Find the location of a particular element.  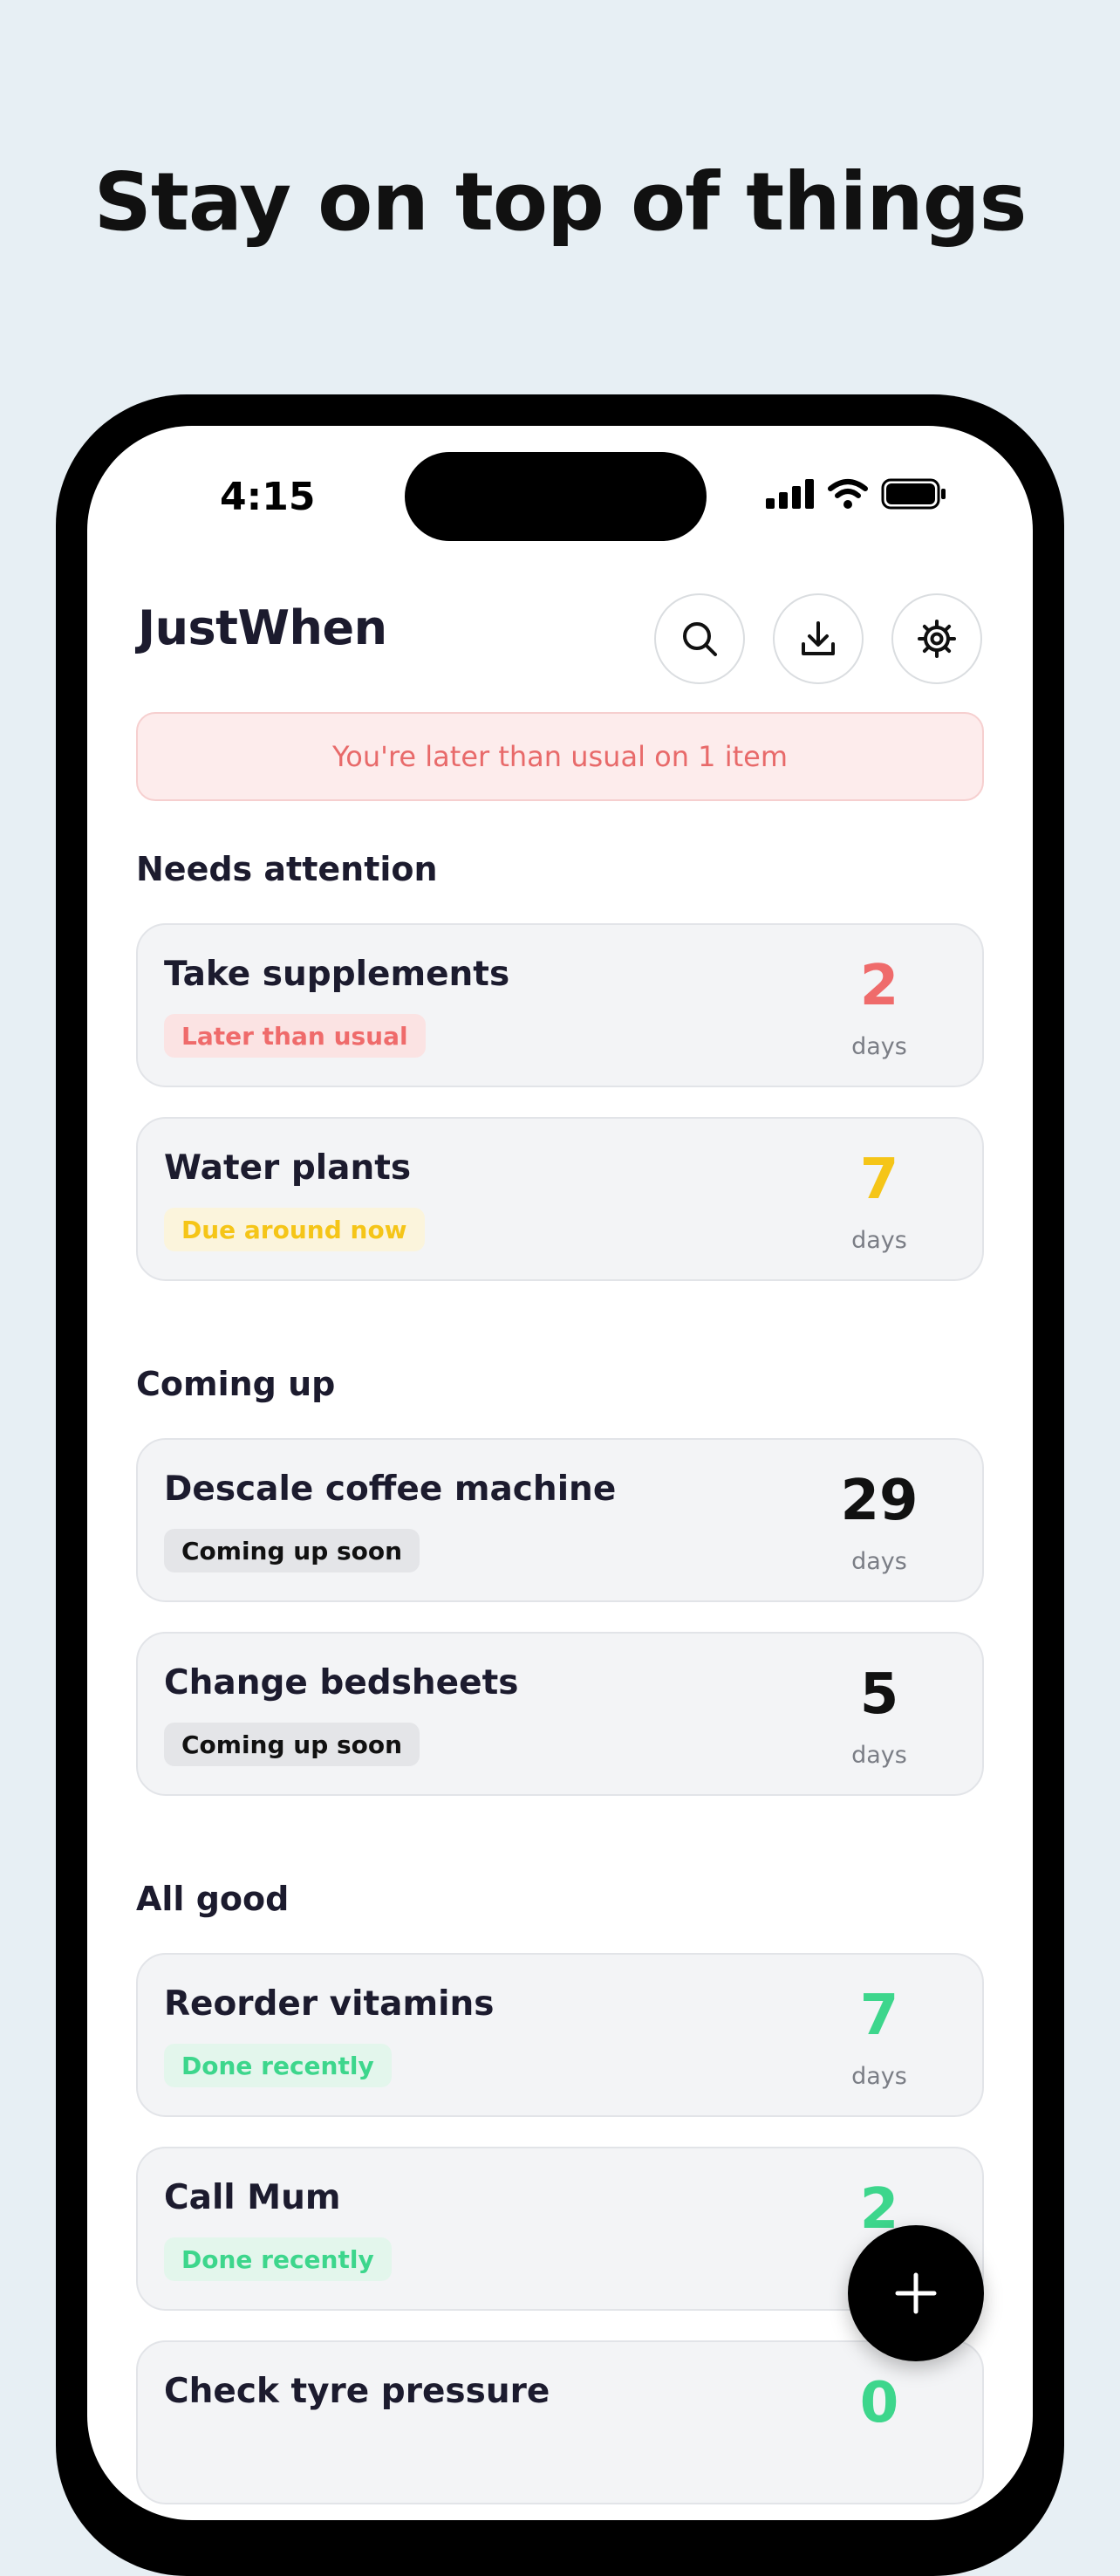

item-title: Descale coffee machine is located at coordinates (390, 1489).